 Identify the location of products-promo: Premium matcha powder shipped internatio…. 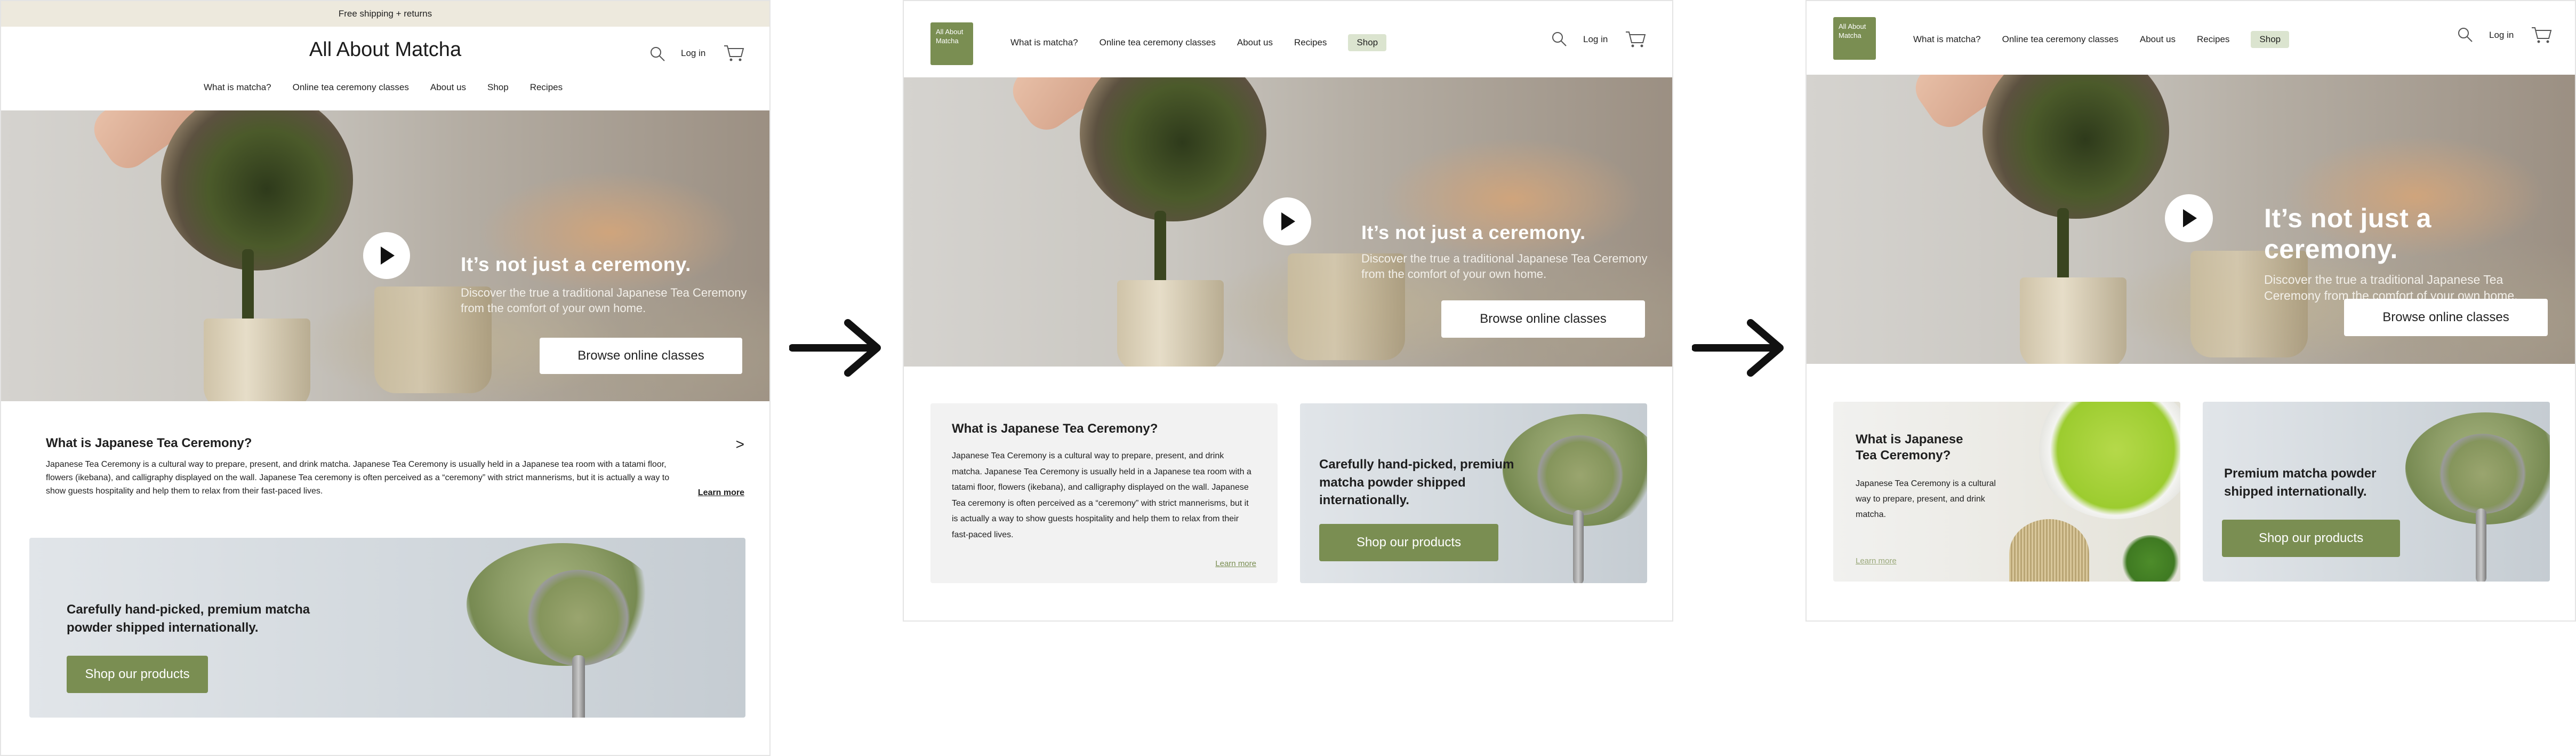
(2376, 492).